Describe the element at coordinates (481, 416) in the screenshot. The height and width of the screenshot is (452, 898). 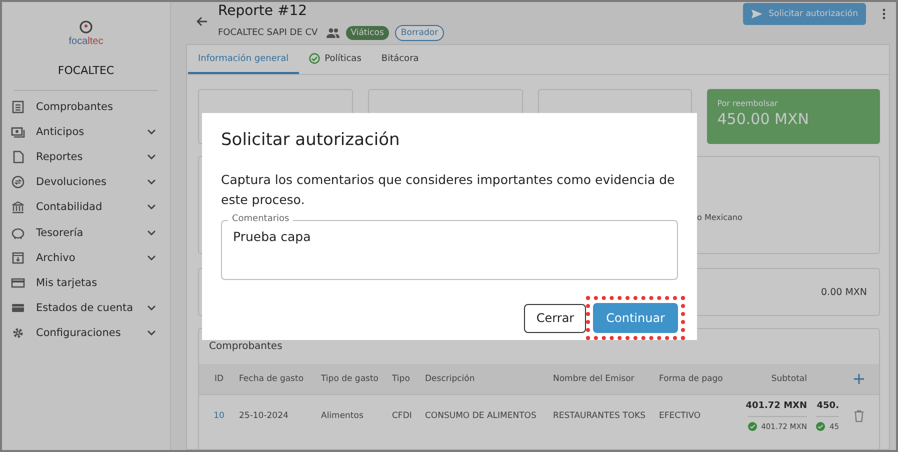
I see `table-cell-text: CONSUMO DE ALIMENTOS` at that location.